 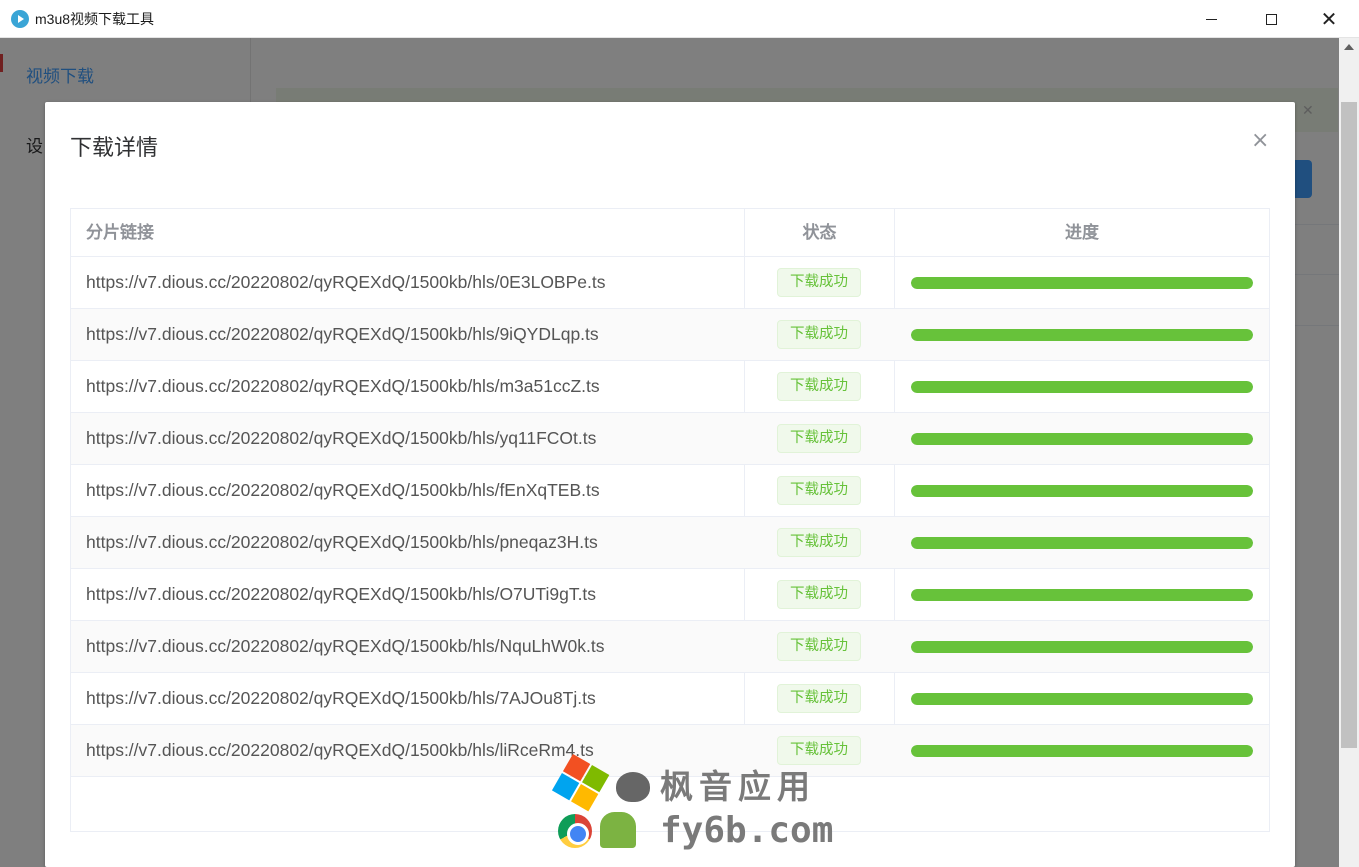 I want to click on watermark: 枫音应用 fy6b.com, so click(x=693, y=804).